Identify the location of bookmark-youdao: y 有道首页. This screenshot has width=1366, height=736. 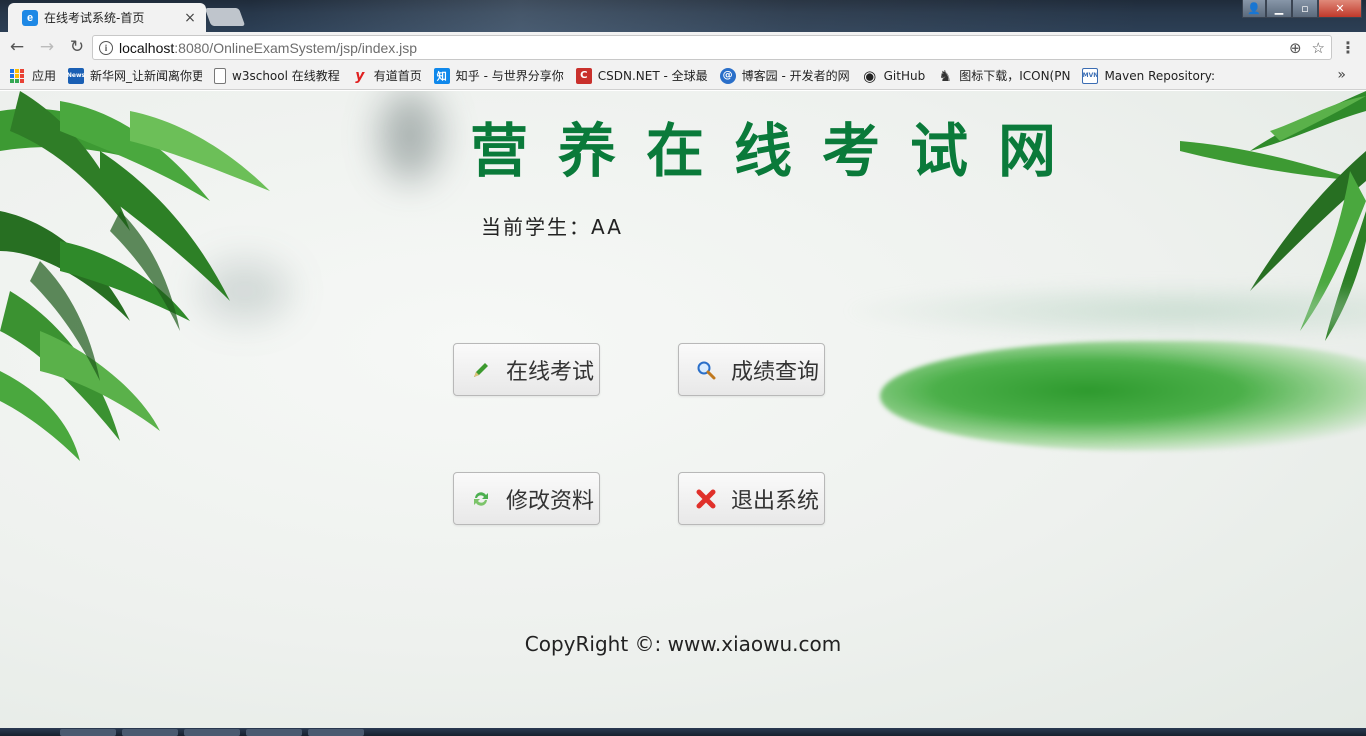
(387, 75).